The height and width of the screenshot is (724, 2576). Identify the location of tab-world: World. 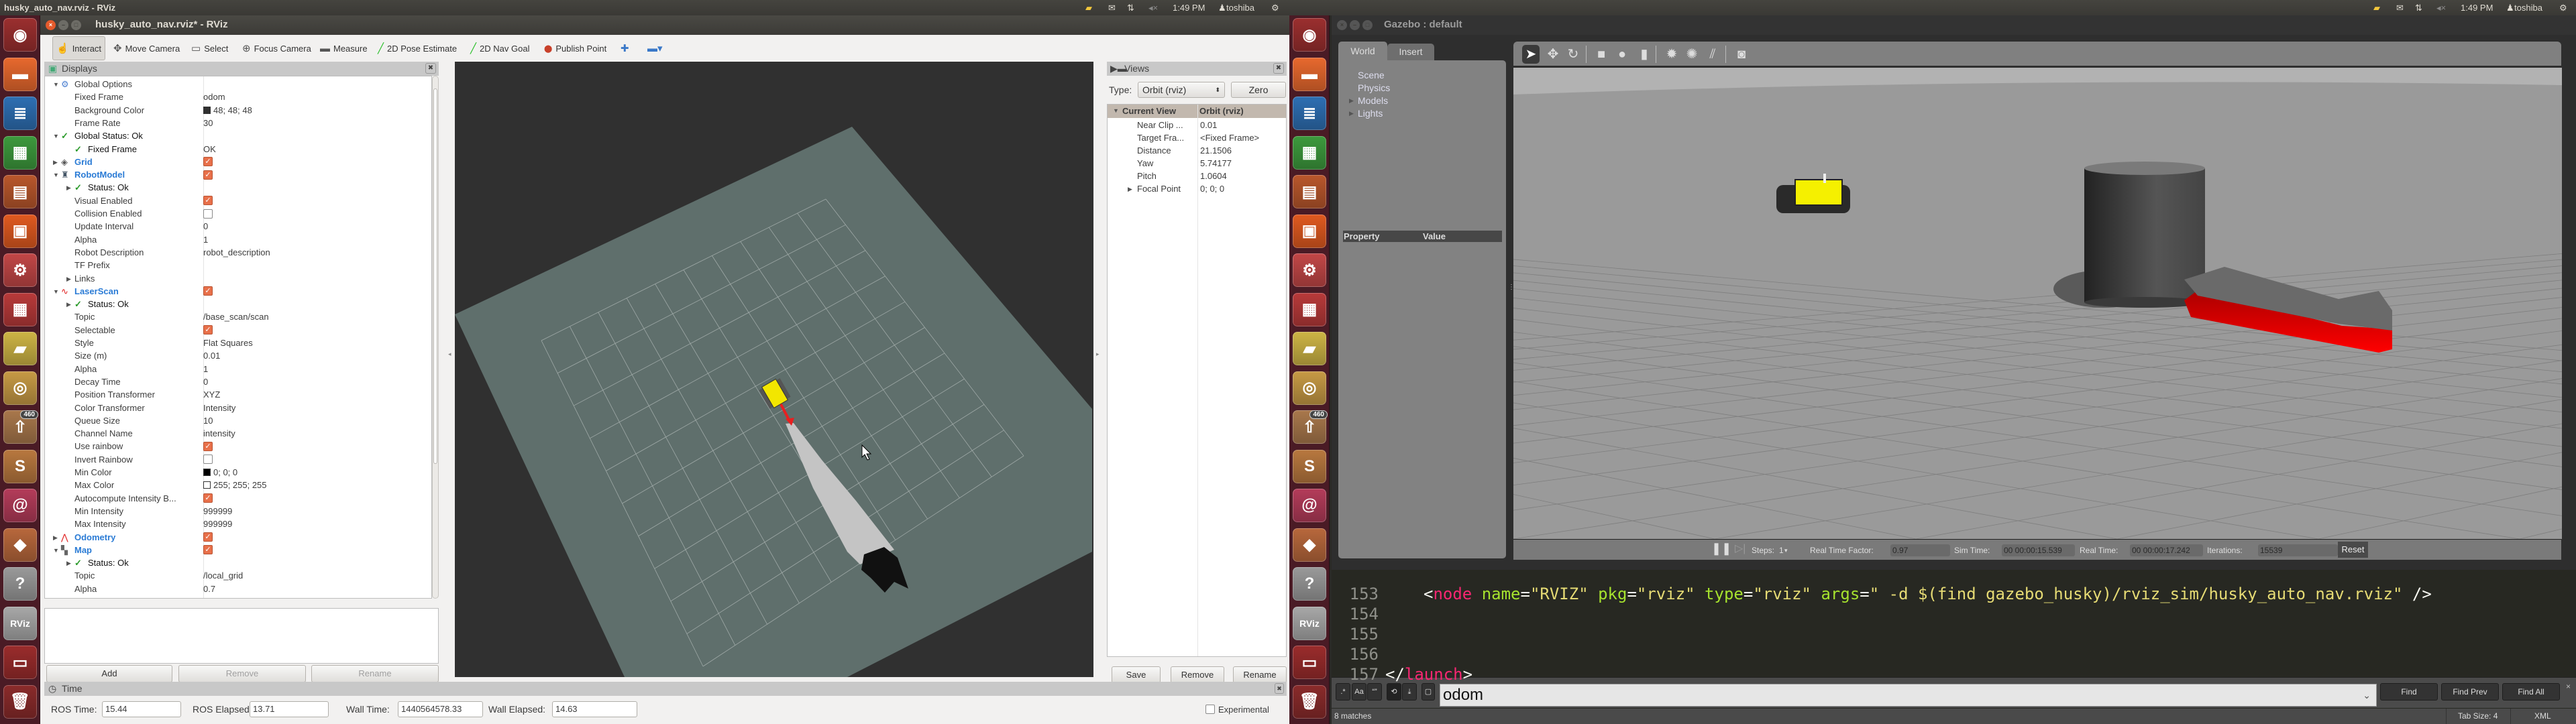
(1362, 51).